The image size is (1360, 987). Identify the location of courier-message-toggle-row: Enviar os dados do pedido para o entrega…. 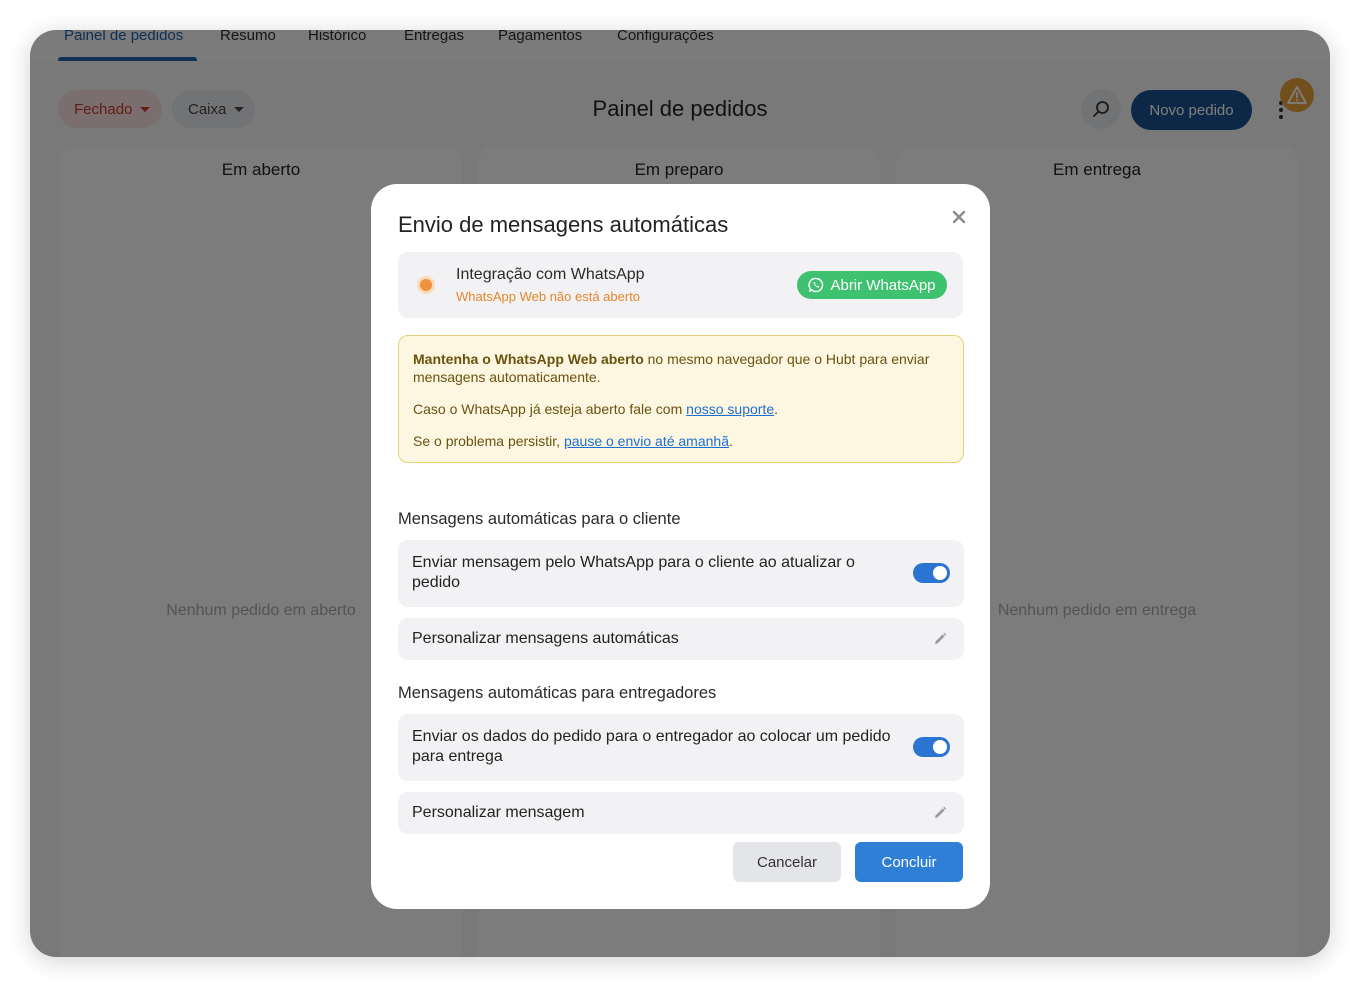
(681, 747).